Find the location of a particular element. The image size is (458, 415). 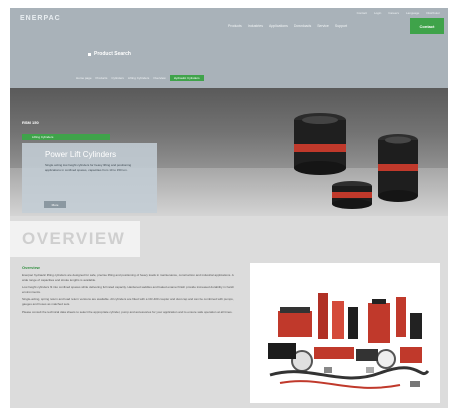

nav-item-industries: Industries is located at coordinates (255, 26).